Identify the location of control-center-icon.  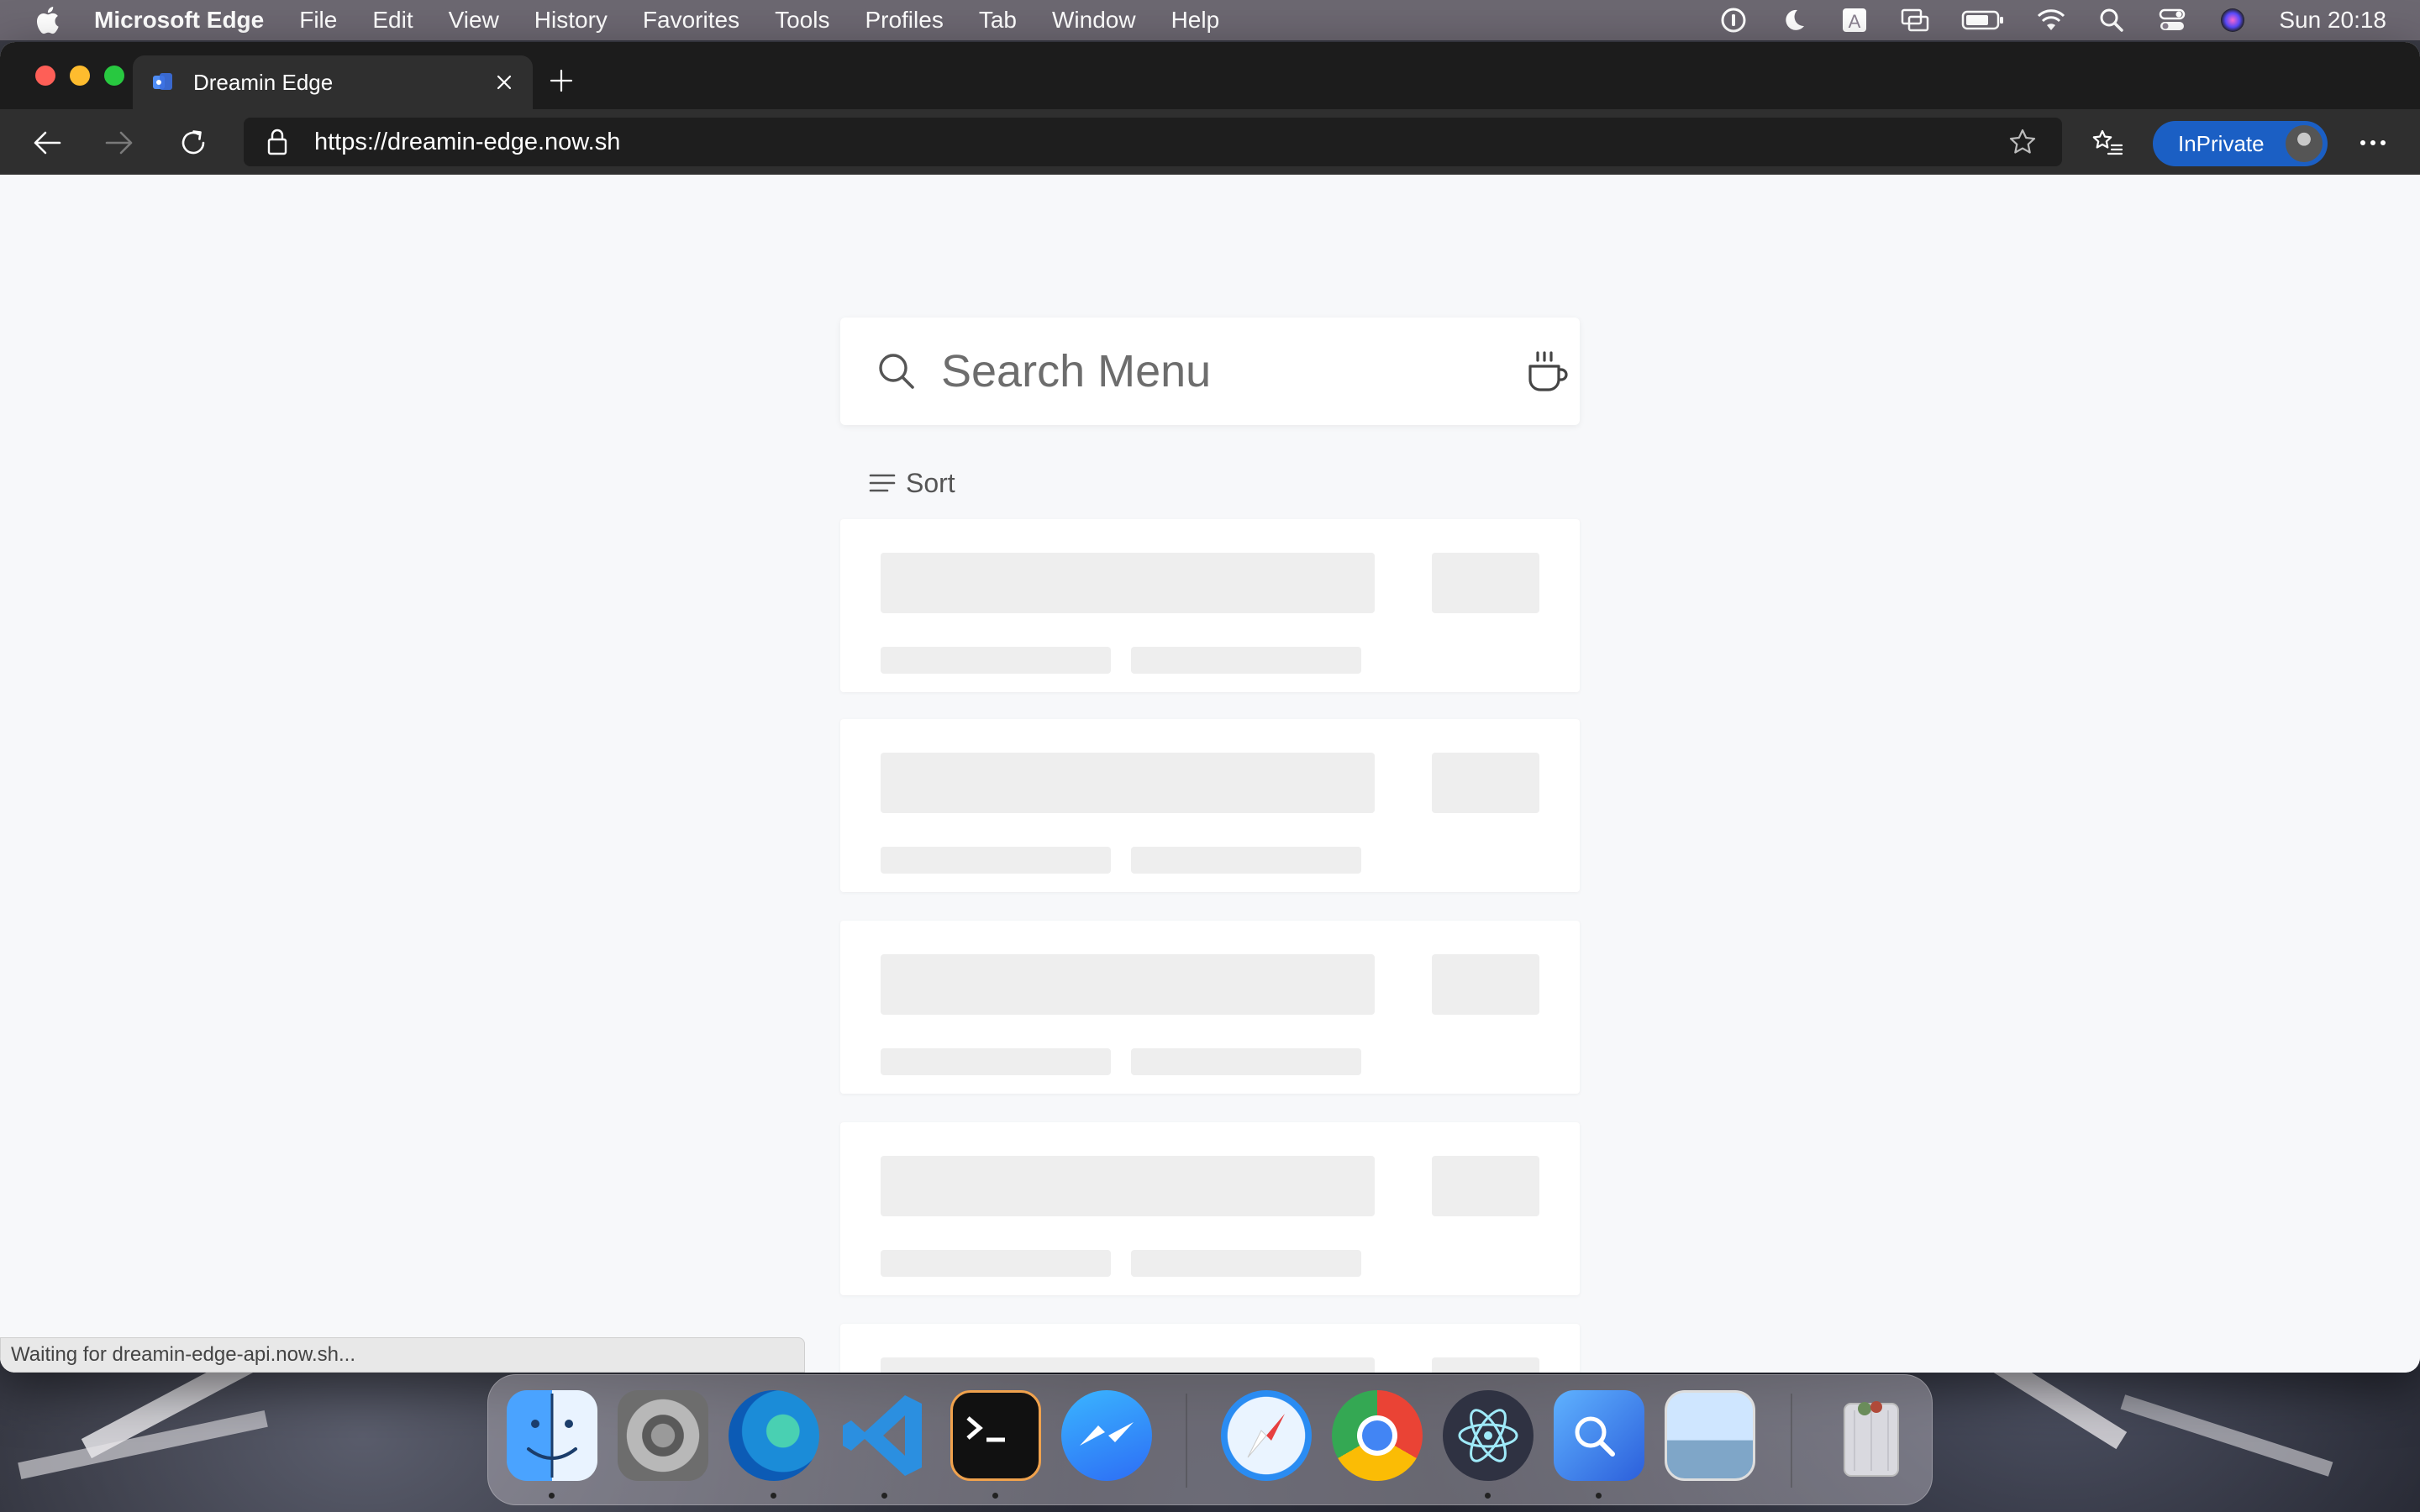
(2172, 20).